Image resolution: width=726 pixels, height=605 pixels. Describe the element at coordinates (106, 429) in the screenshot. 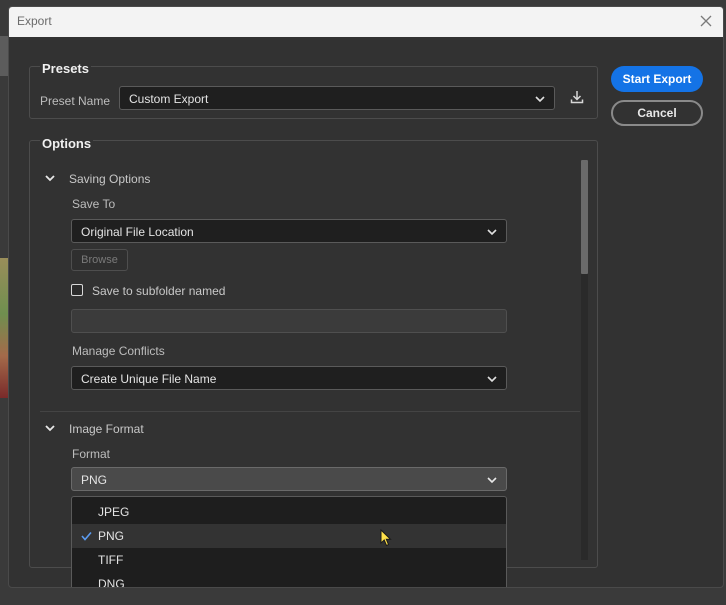

I see `image-format-title: Image Format` at that location.